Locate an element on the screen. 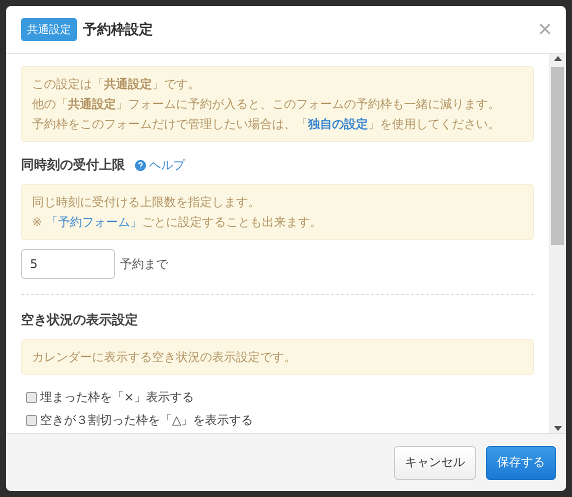 This screenshot has width=572, height=497. text-link: 「予約フォーム」 is located at coordinates (94, 222).